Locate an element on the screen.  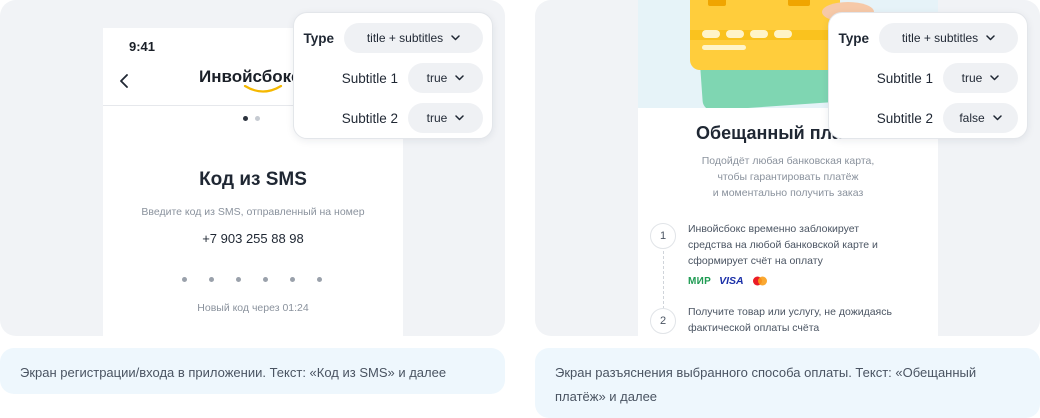
step-line: фактической оплаты счёта is located at coordinates (754, 328).